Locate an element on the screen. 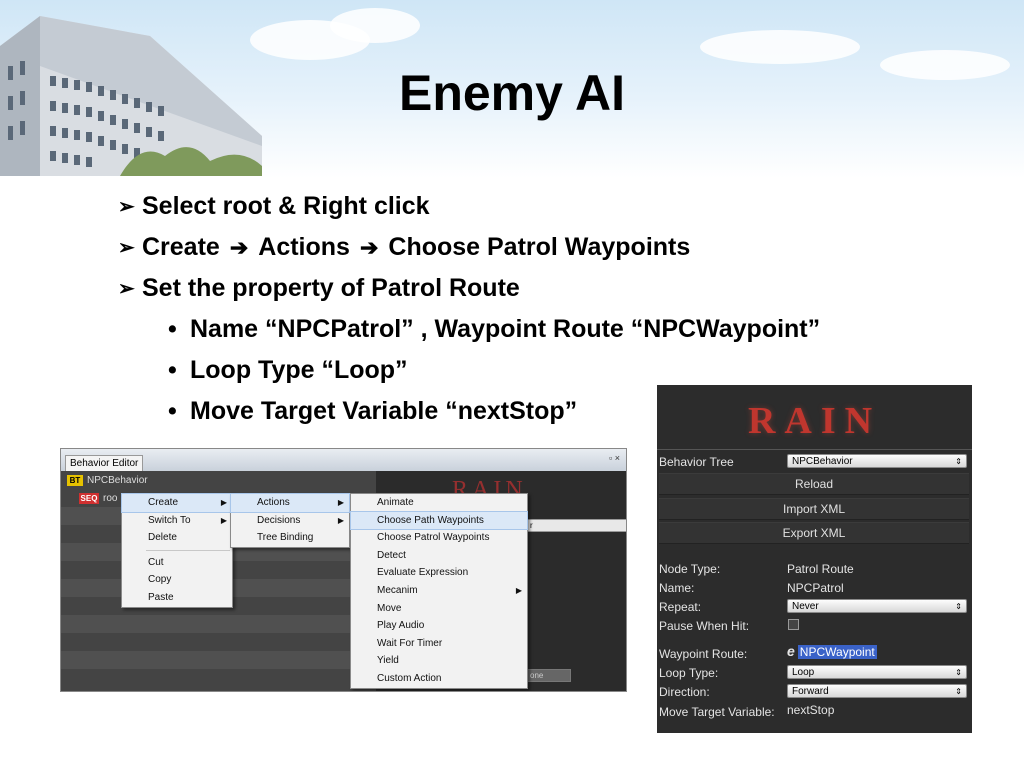 The height and width of the screenshot is (768, 1024). slide-title: Enemy AI is located at coordinates (511, 93).